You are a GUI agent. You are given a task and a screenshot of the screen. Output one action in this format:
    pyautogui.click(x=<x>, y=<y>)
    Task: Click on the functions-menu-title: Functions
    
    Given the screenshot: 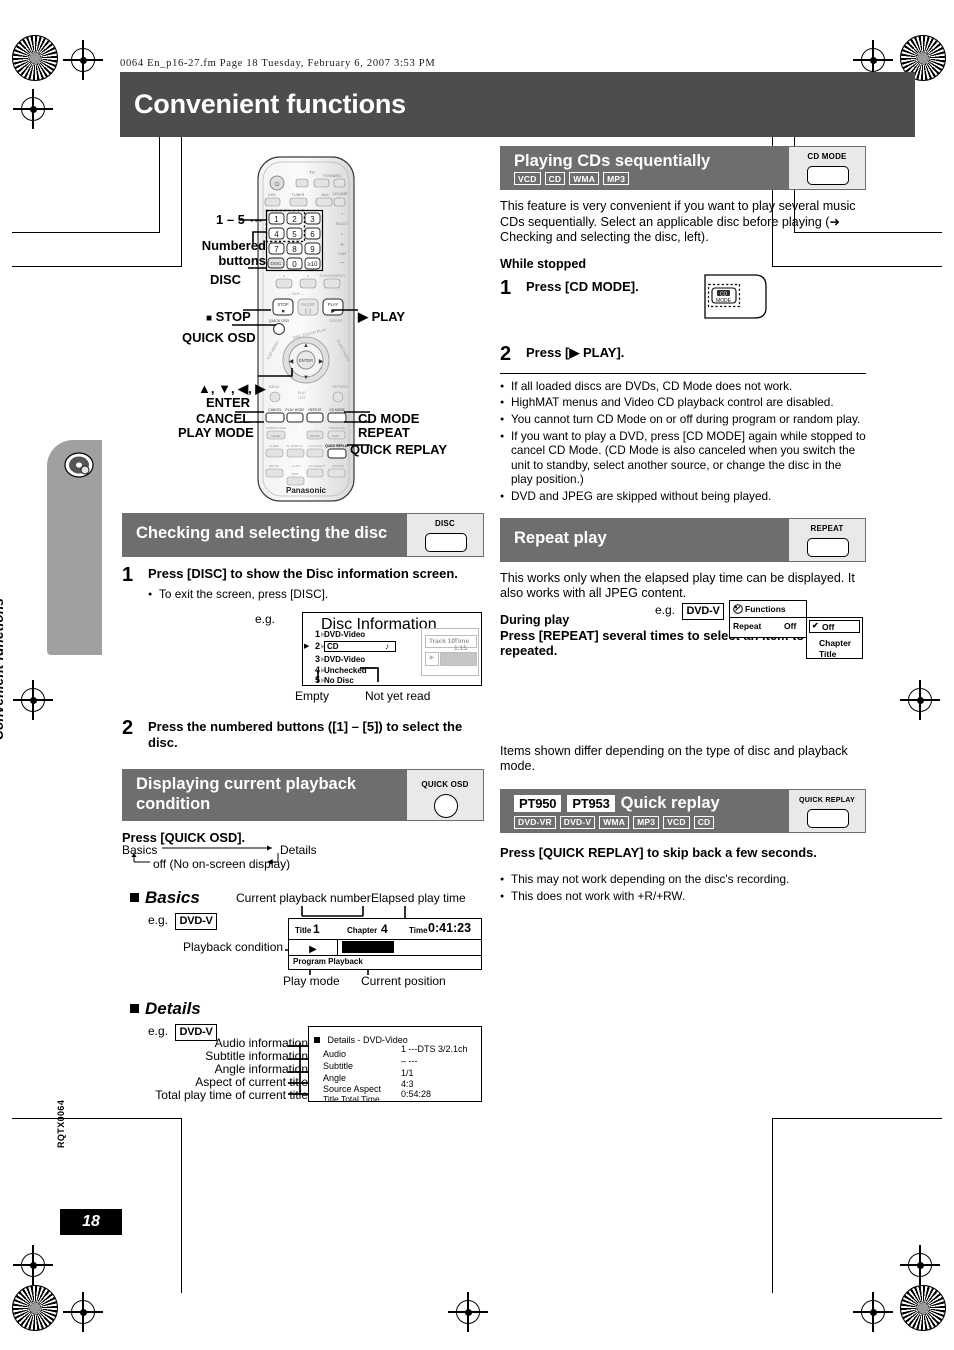 What is the action you would take?
    pyautogui.click(x=765, y=609)
    